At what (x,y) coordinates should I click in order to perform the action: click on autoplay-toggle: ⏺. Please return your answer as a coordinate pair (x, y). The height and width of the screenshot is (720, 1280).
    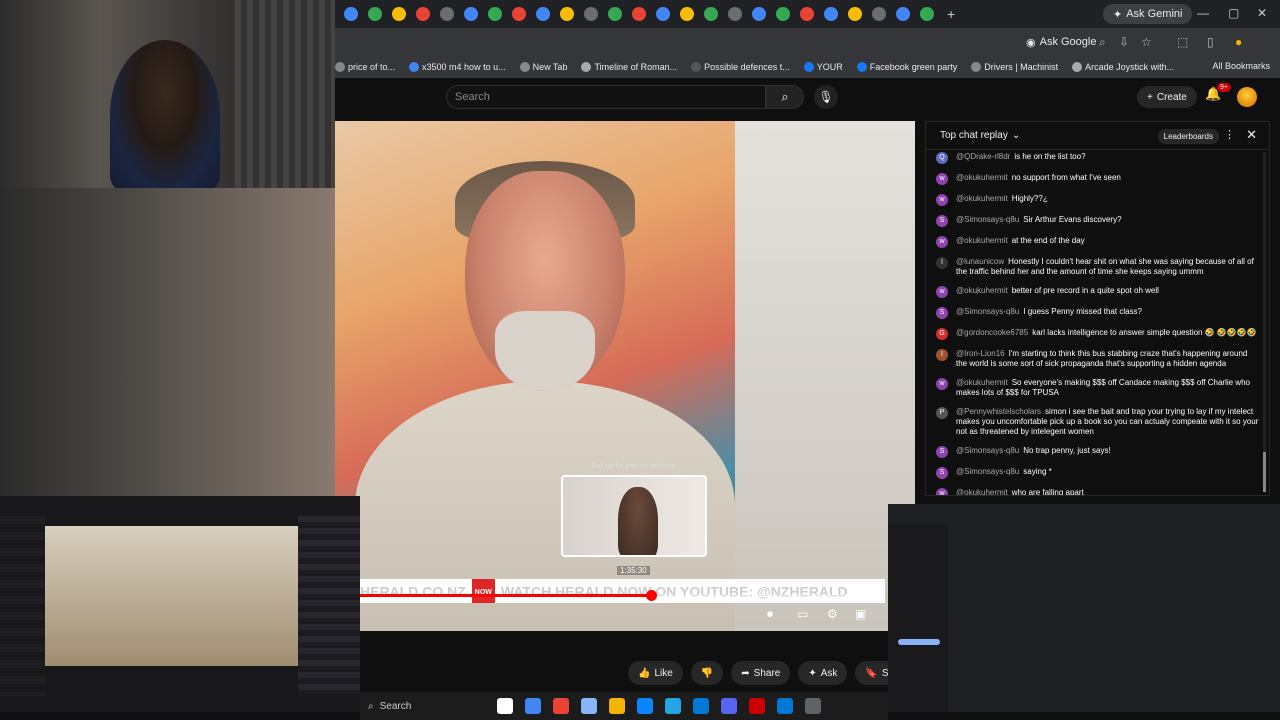
    Looking at the image, I should click on (770, 614).